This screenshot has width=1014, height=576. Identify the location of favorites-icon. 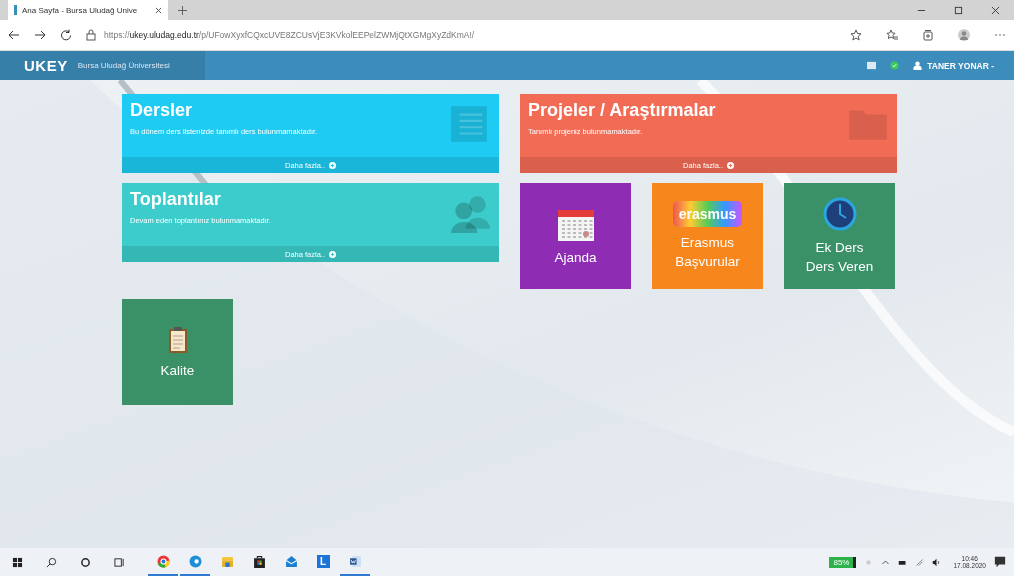
(892, 35).